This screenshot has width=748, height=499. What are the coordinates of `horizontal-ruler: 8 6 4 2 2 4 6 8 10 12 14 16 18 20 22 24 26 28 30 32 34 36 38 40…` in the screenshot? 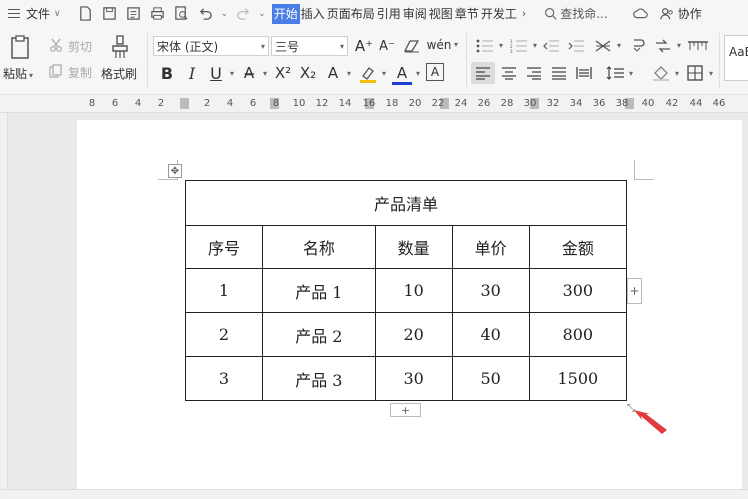 It's located at (374, 104).